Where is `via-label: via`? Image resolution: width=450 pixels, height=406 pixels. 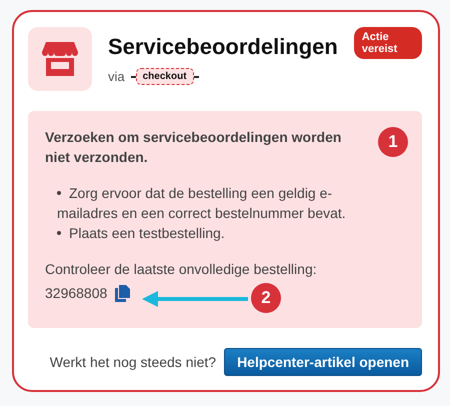
via-label: via is located at coordinates (116, 76).